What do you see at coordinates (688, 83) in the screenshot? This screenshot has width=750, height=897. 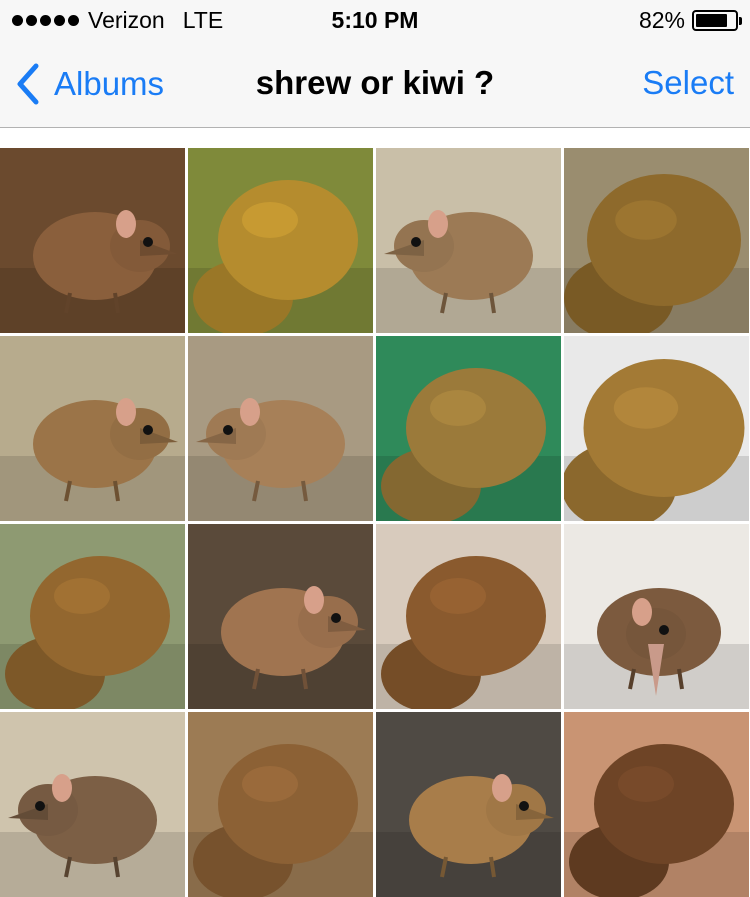 I see `select-button: Select` at bounding box center [688, 83].